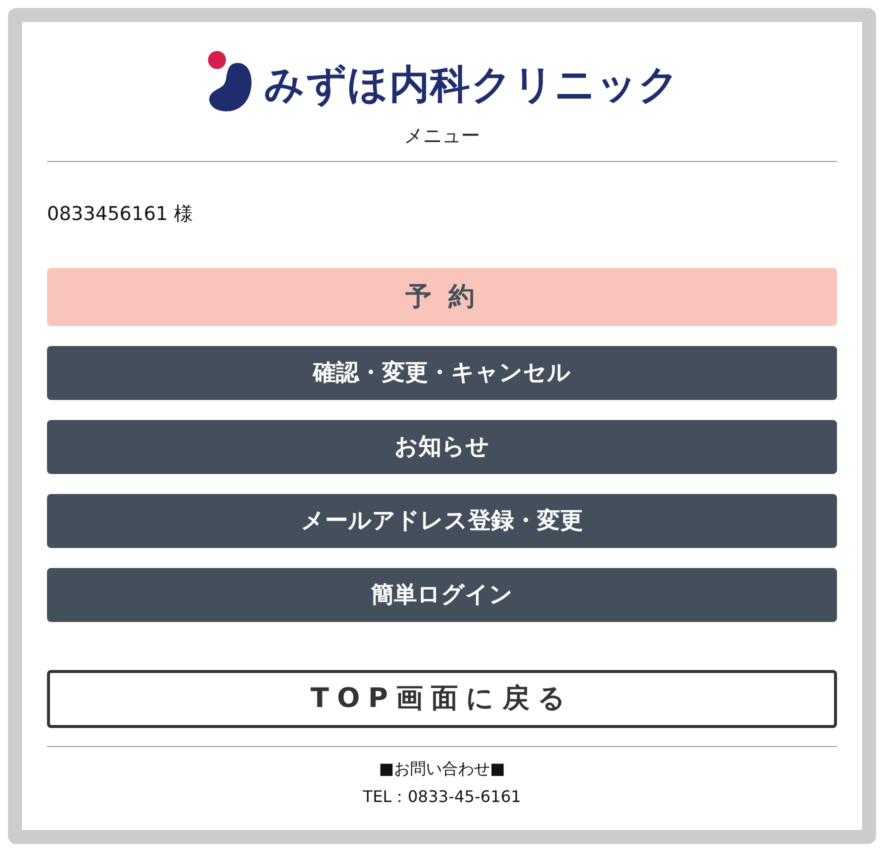  What do you see at coordinates (442, 136) in the screenshot?
I see `page-title: メニュー` at bounding box center [442, 136].